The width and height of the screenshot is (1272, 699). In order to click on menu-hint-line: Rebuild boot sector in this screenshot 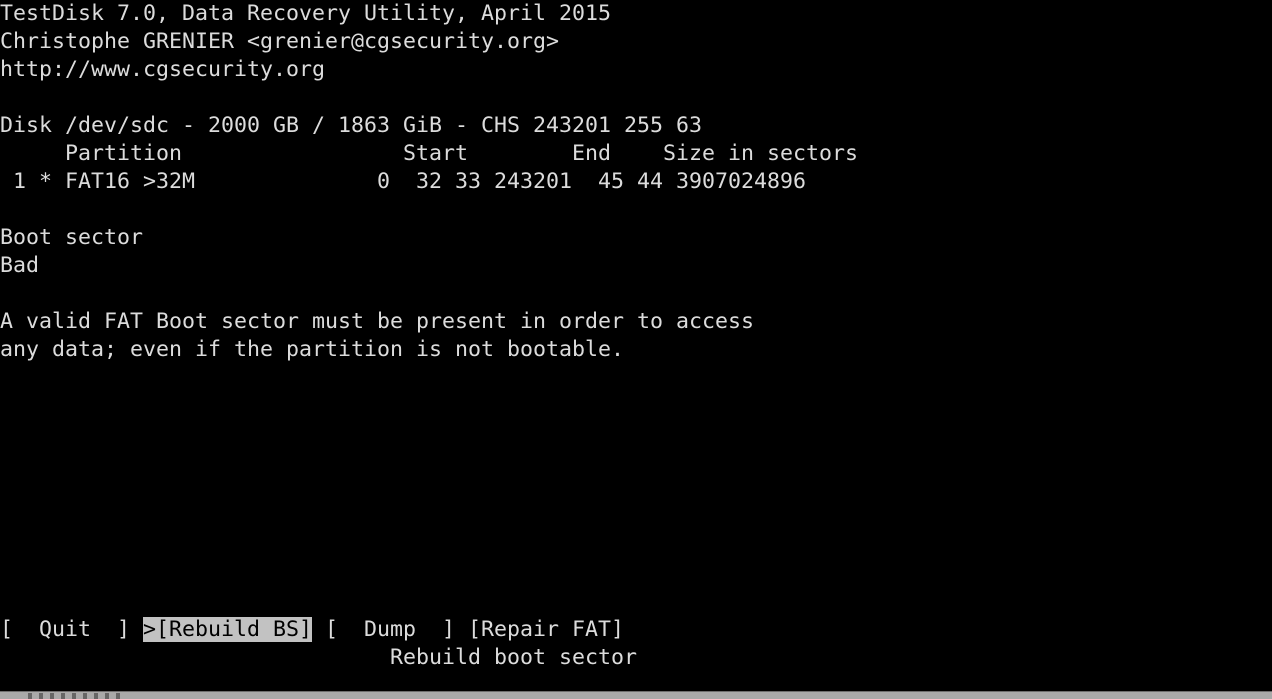, I will do `click(318, 658)`.